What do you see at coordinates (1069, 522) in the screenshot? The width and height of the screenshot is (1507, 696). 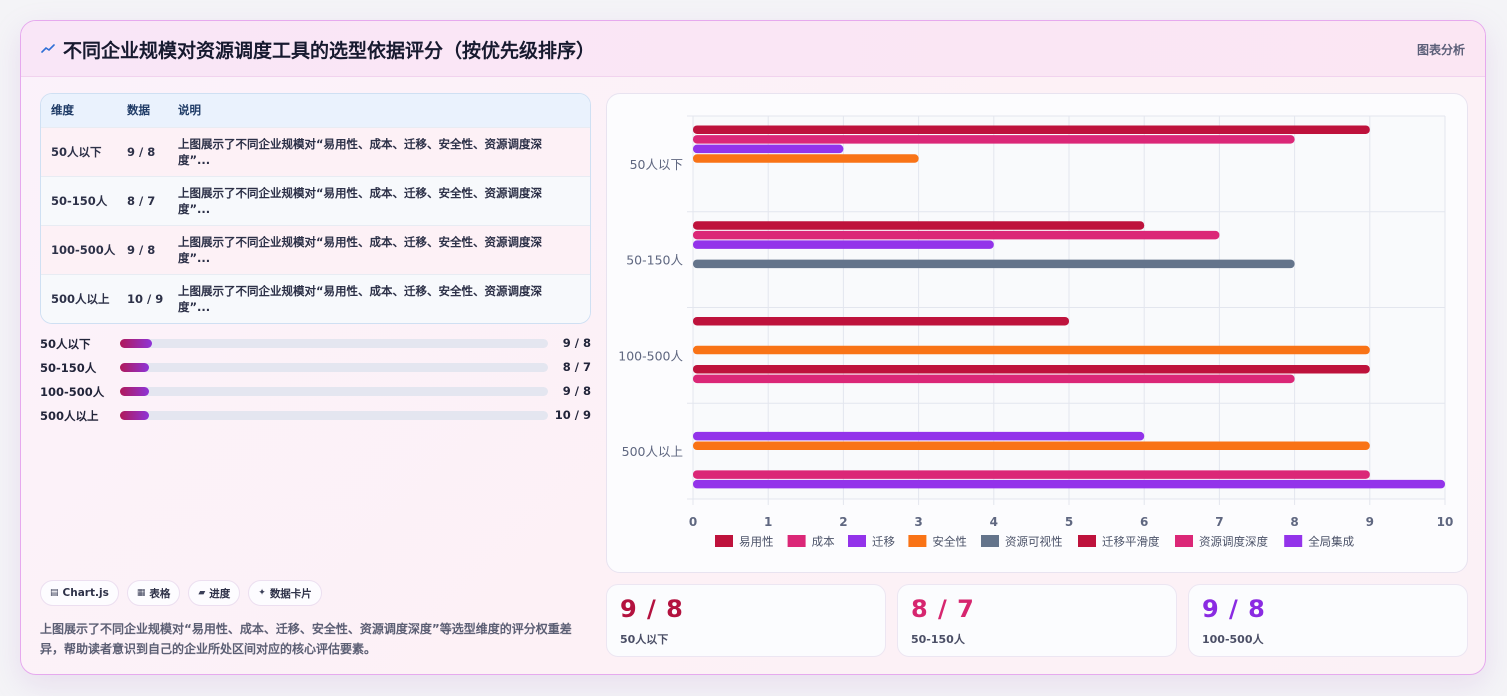 I see `x-tick-label: 5` at bounding box center [1069, 522].